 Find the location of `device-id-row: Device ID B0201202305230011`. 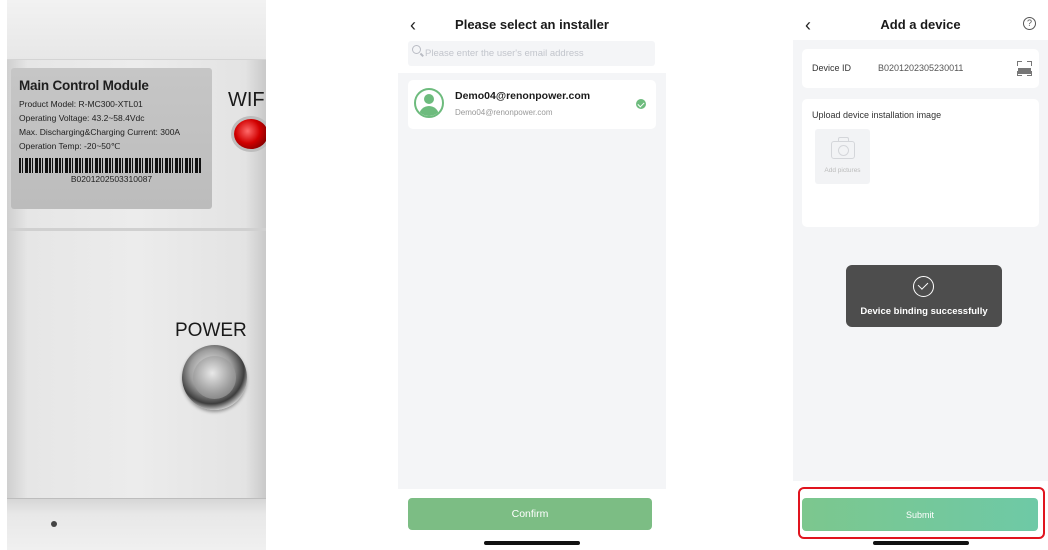

device-id-row: Device ID B0201202305230011 is located at coordinates (920, 68).